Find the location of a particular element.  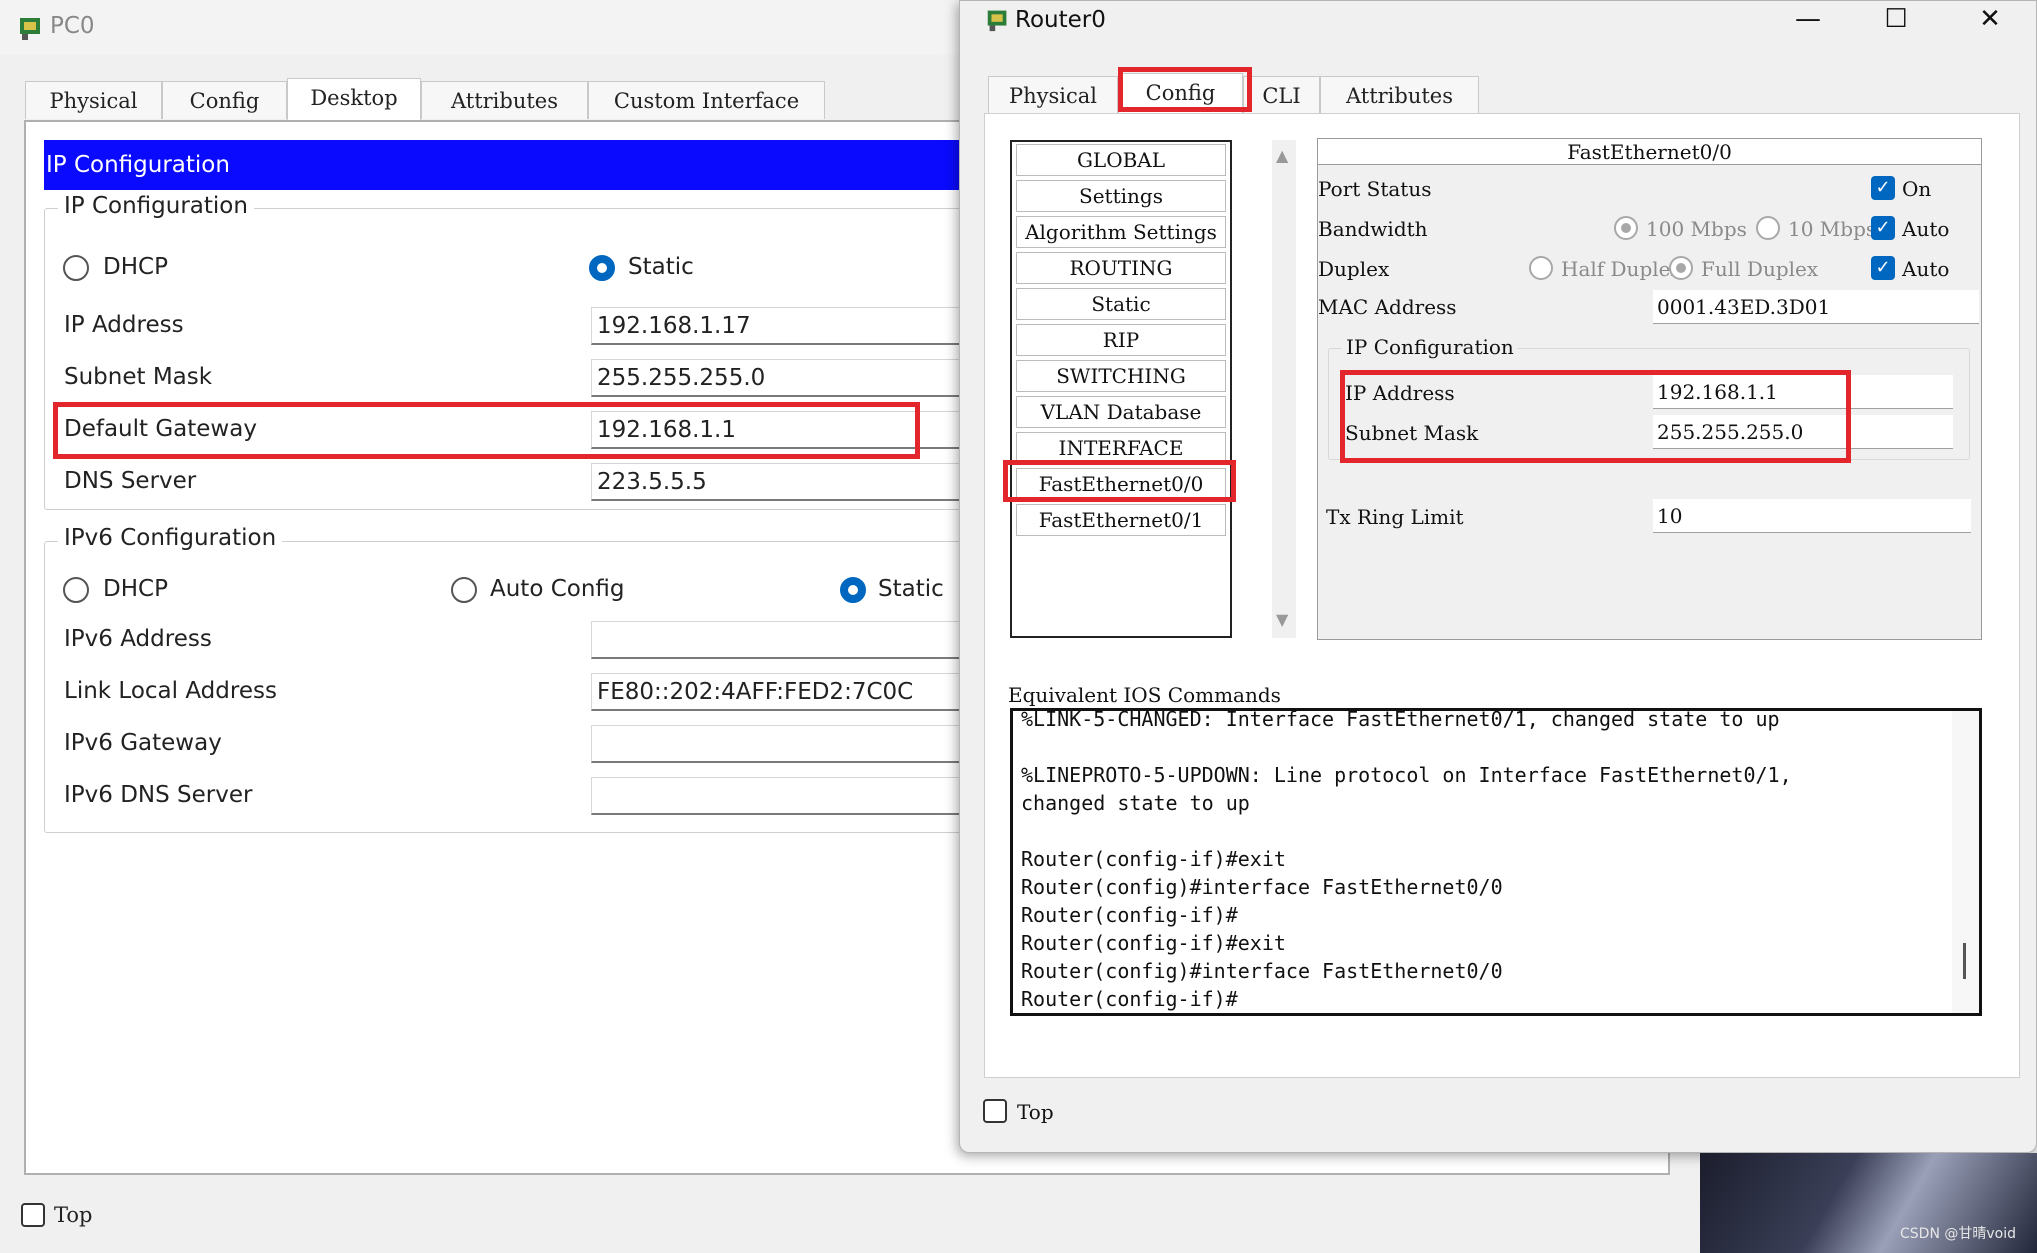

nav-fastethernet0-0: FastEthernet0/0 is located at coordinates (1121, 484).